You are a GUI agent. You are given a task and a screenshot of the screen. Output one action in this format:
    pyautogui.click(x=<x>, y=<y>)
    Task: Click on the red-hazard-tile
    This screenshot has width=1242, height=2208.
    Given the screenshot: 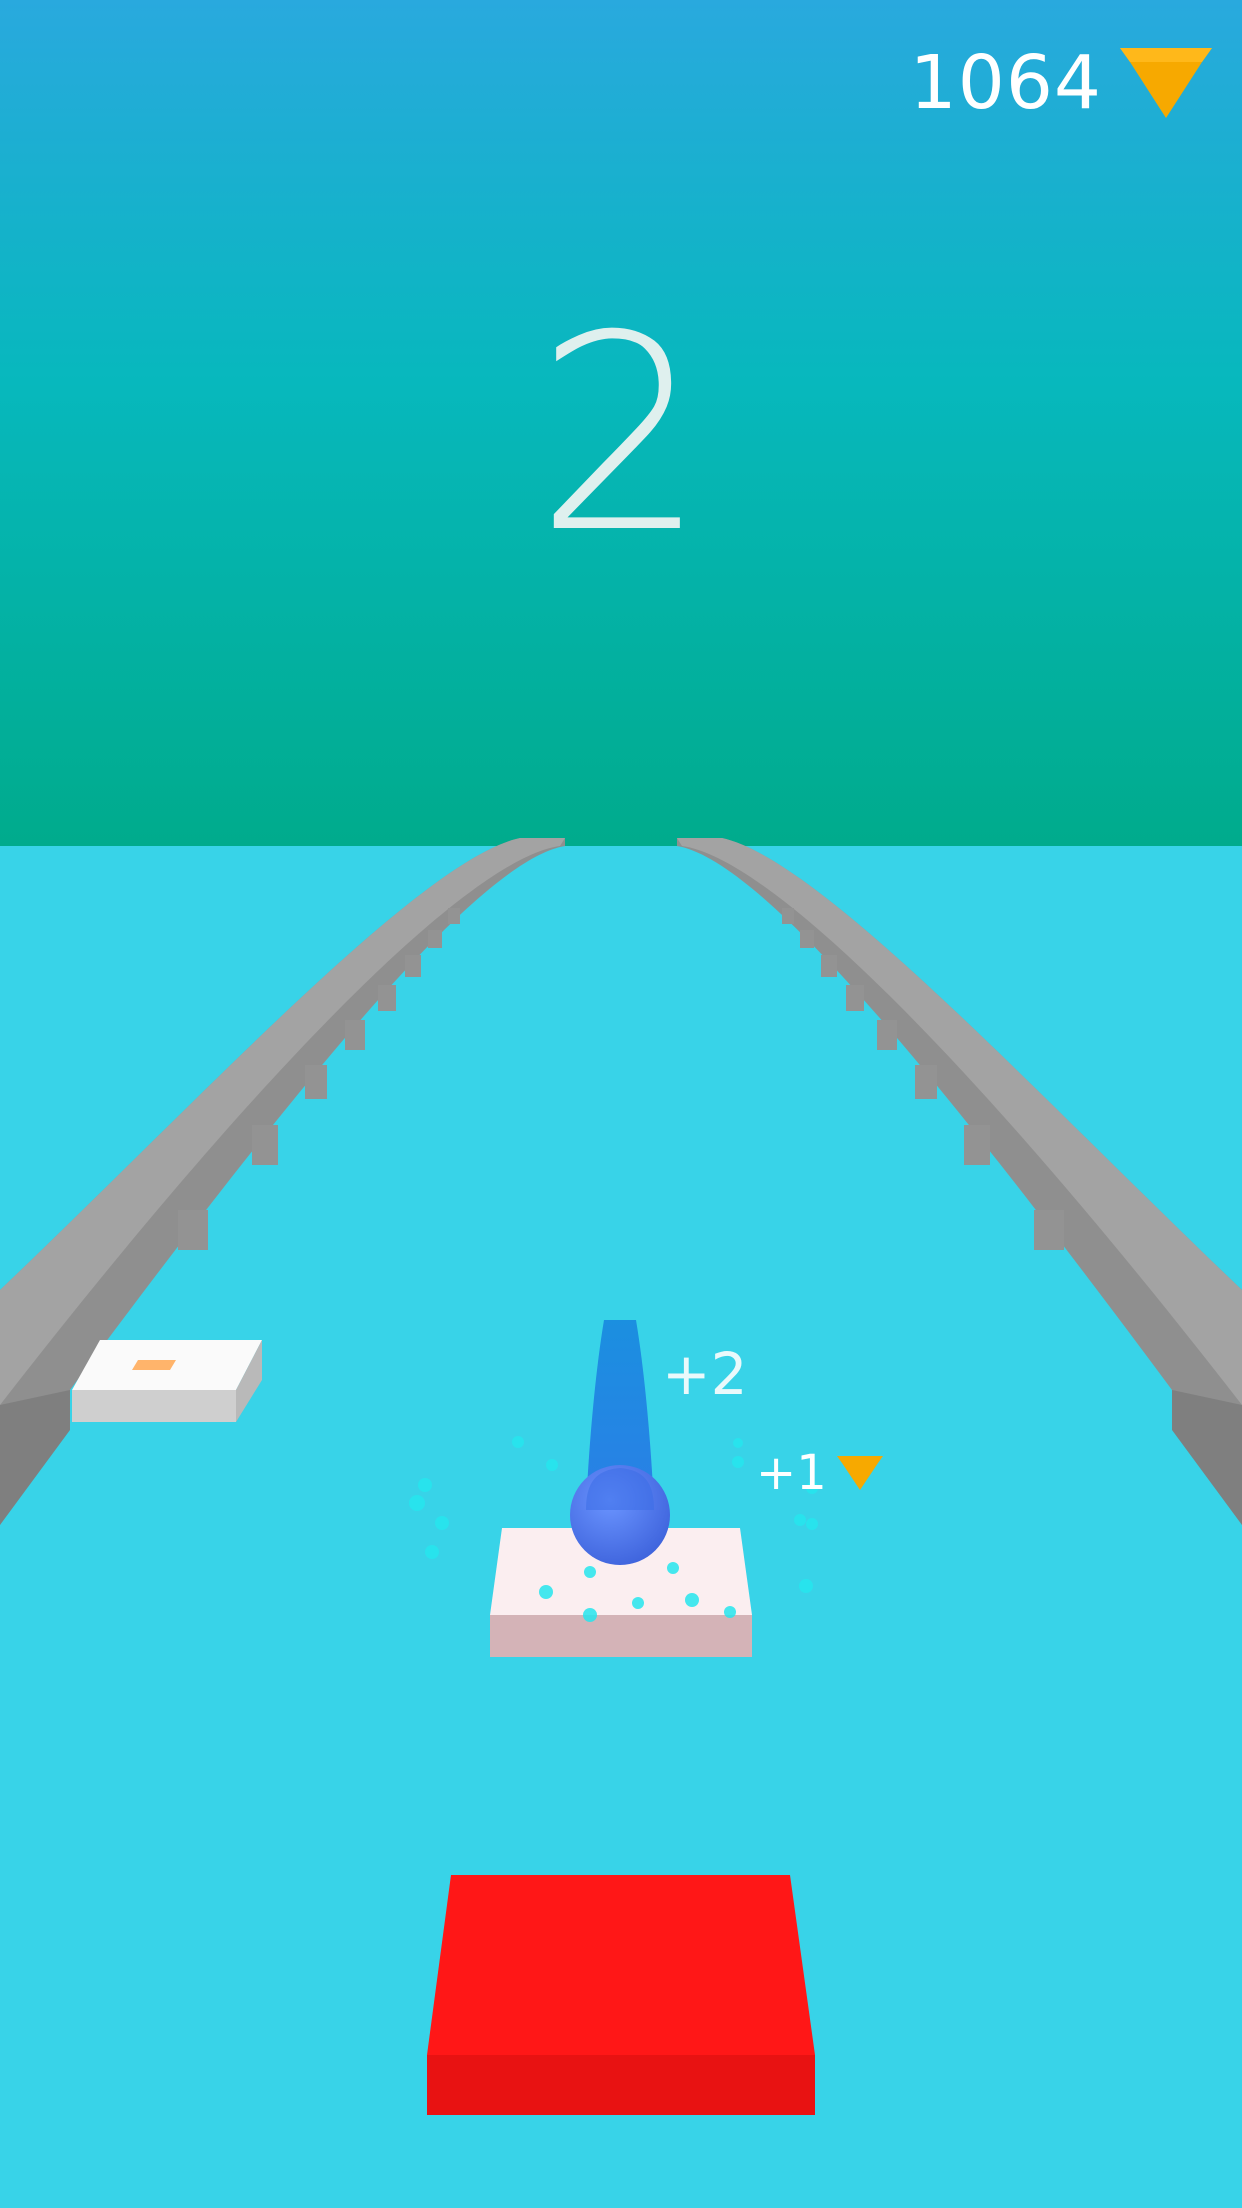 What is the action you would take?
    pyautogui.click(x=621, y=1995)
    